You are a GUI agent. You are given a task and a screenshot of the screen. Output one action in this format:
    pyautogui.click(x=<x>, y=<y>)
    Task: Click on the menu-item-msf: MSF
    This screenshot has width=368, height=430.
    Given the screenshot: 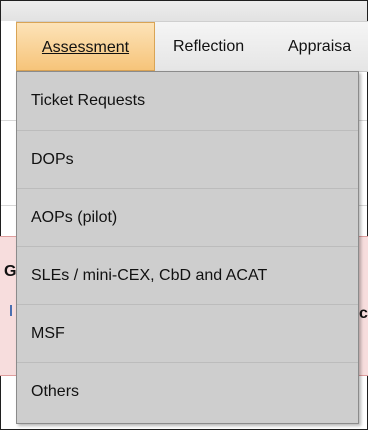 What is the action you would take?
    pyautogui.click(x=187, y=333)
    